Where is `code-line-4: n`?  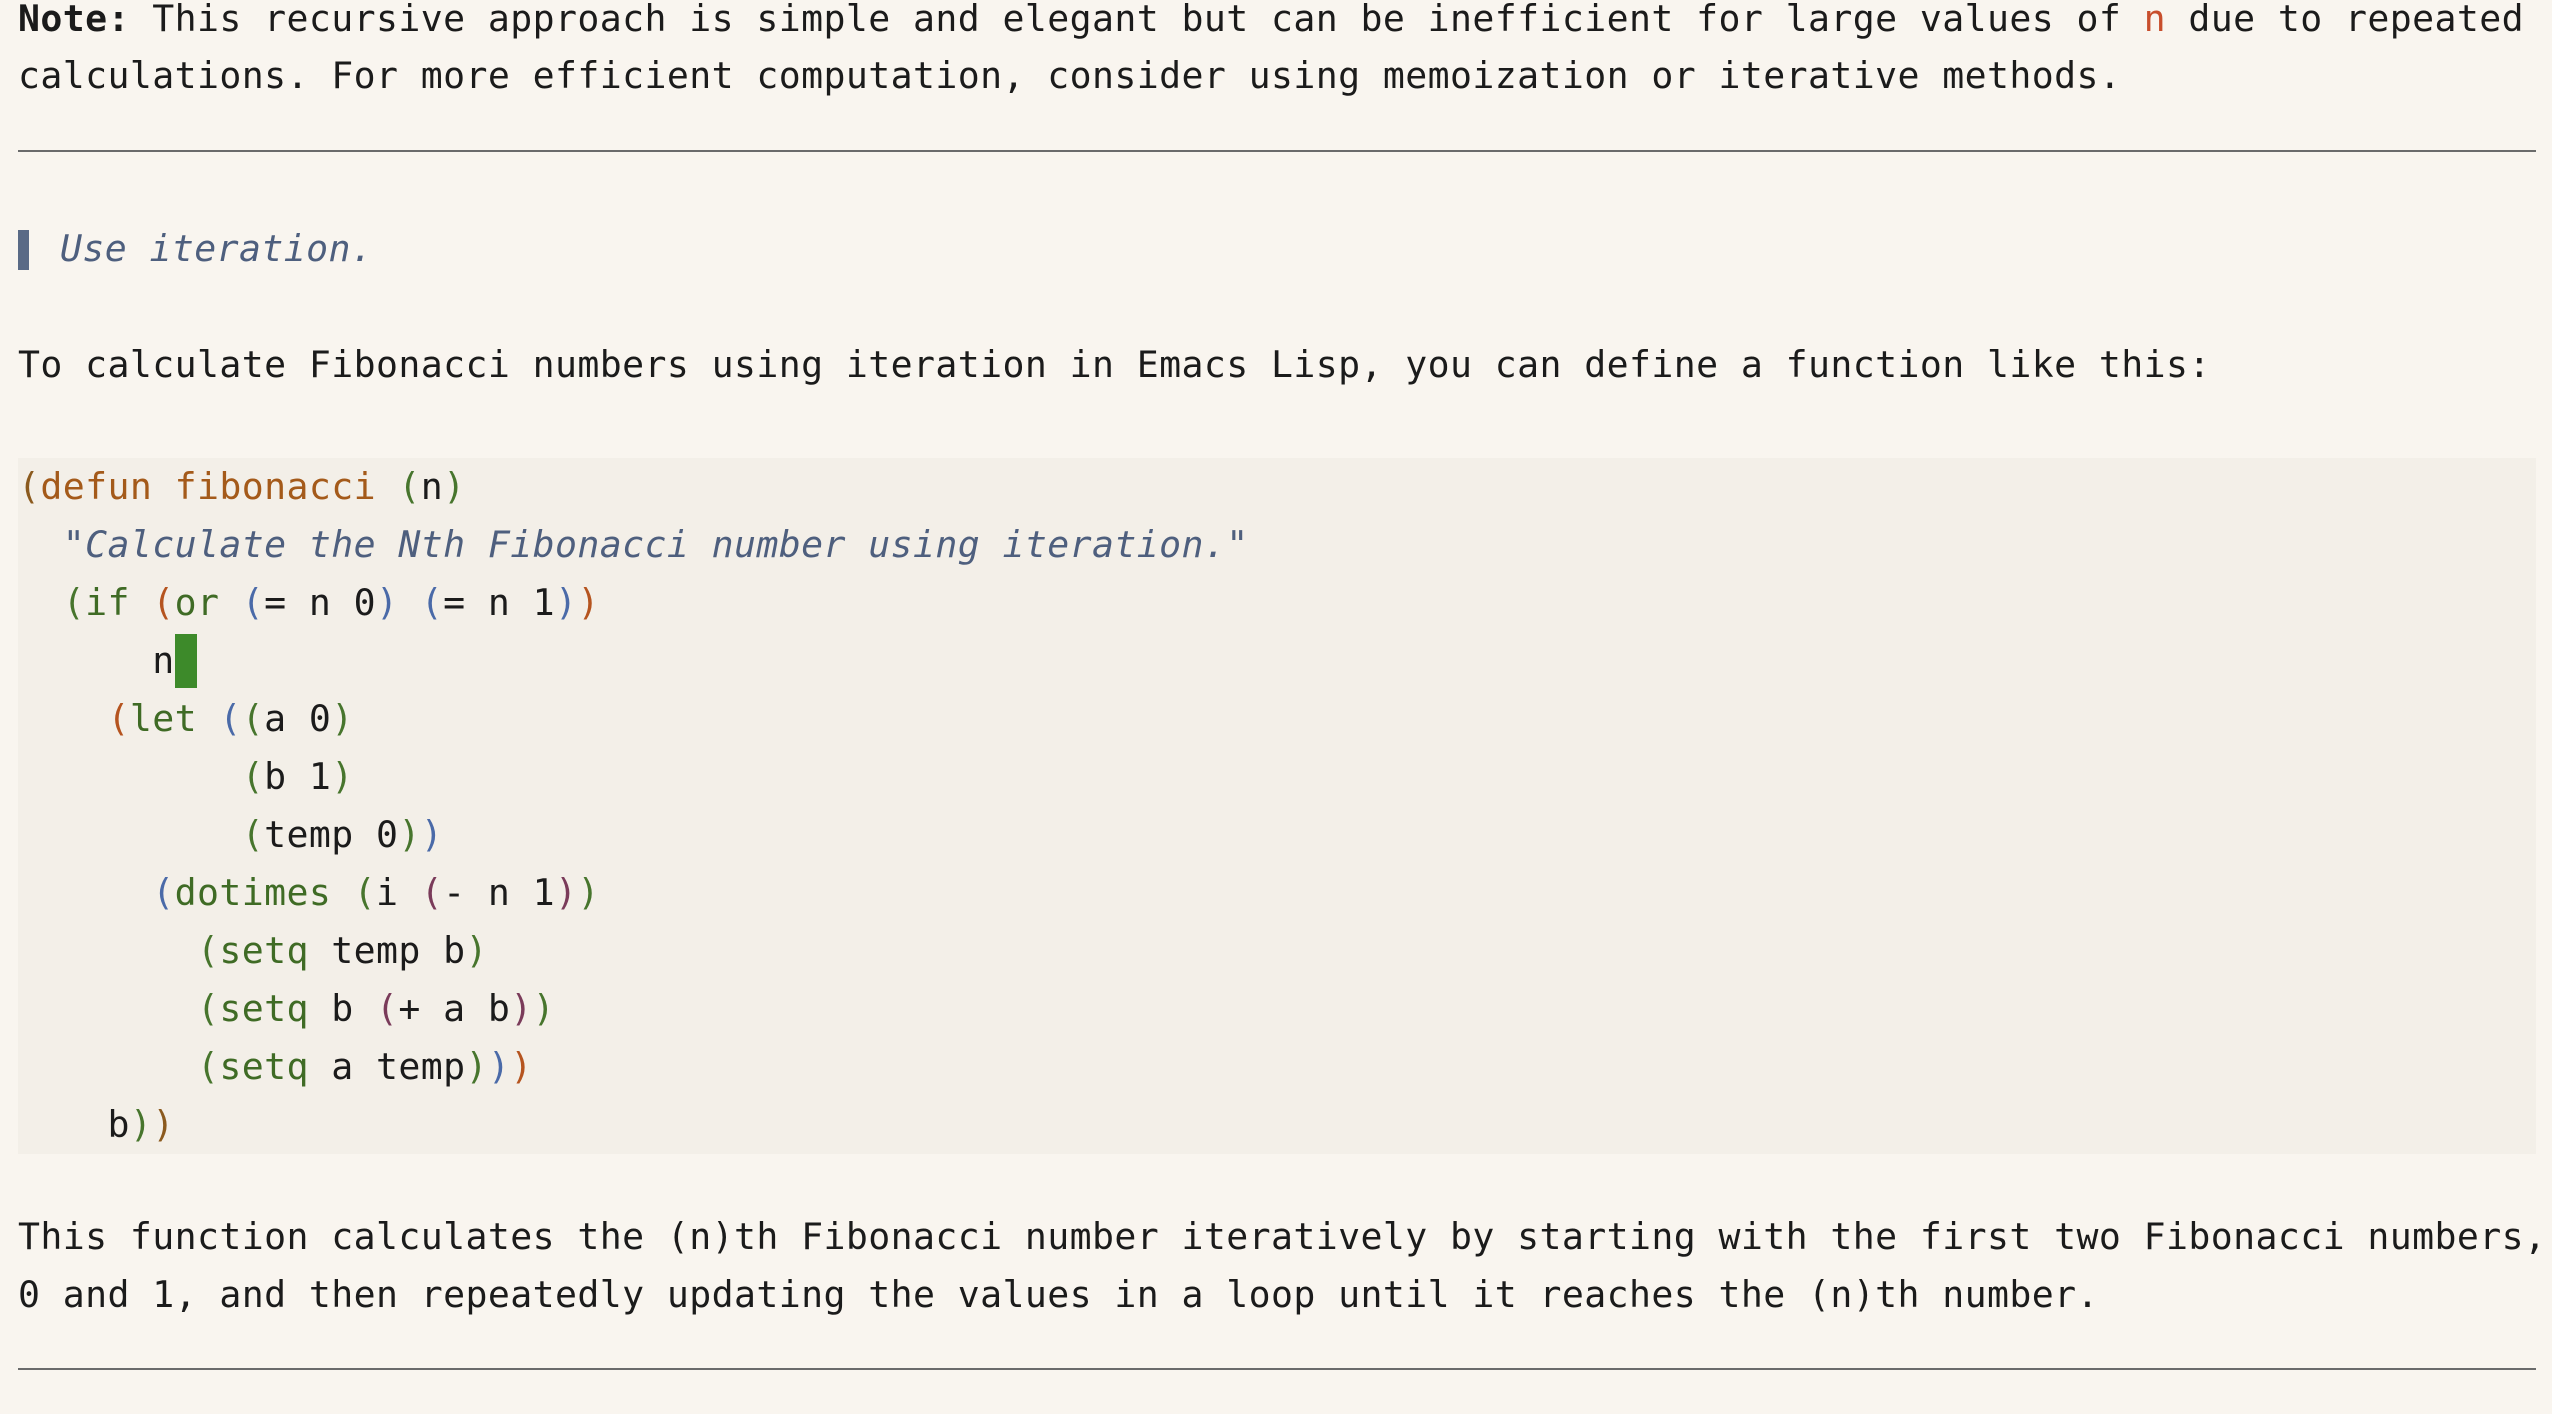
code-line-4: n is located at coordinates (107, 661).